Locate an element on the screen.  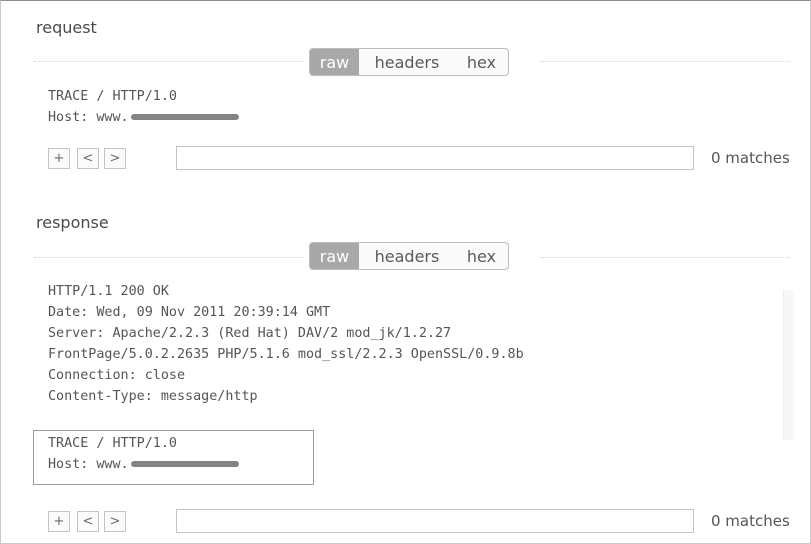
response-tab-hex: hex is located at coordinates (481, 256).